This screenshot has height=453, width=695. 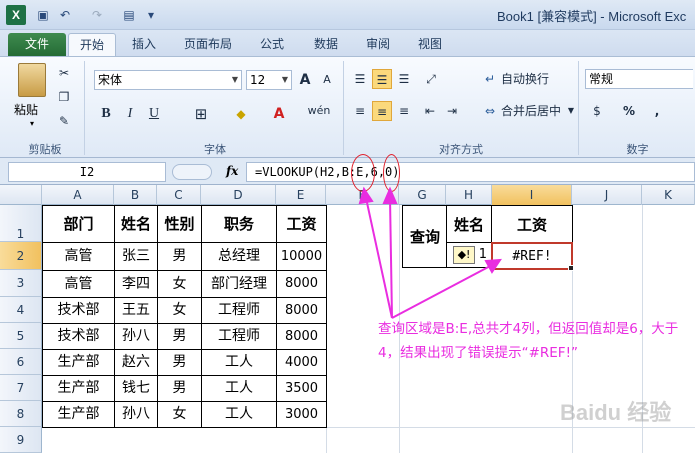 What do you see at coordinates (430, 252) in the screenshot?
I see `annotation-arrows` at bounding box center [430, 252].